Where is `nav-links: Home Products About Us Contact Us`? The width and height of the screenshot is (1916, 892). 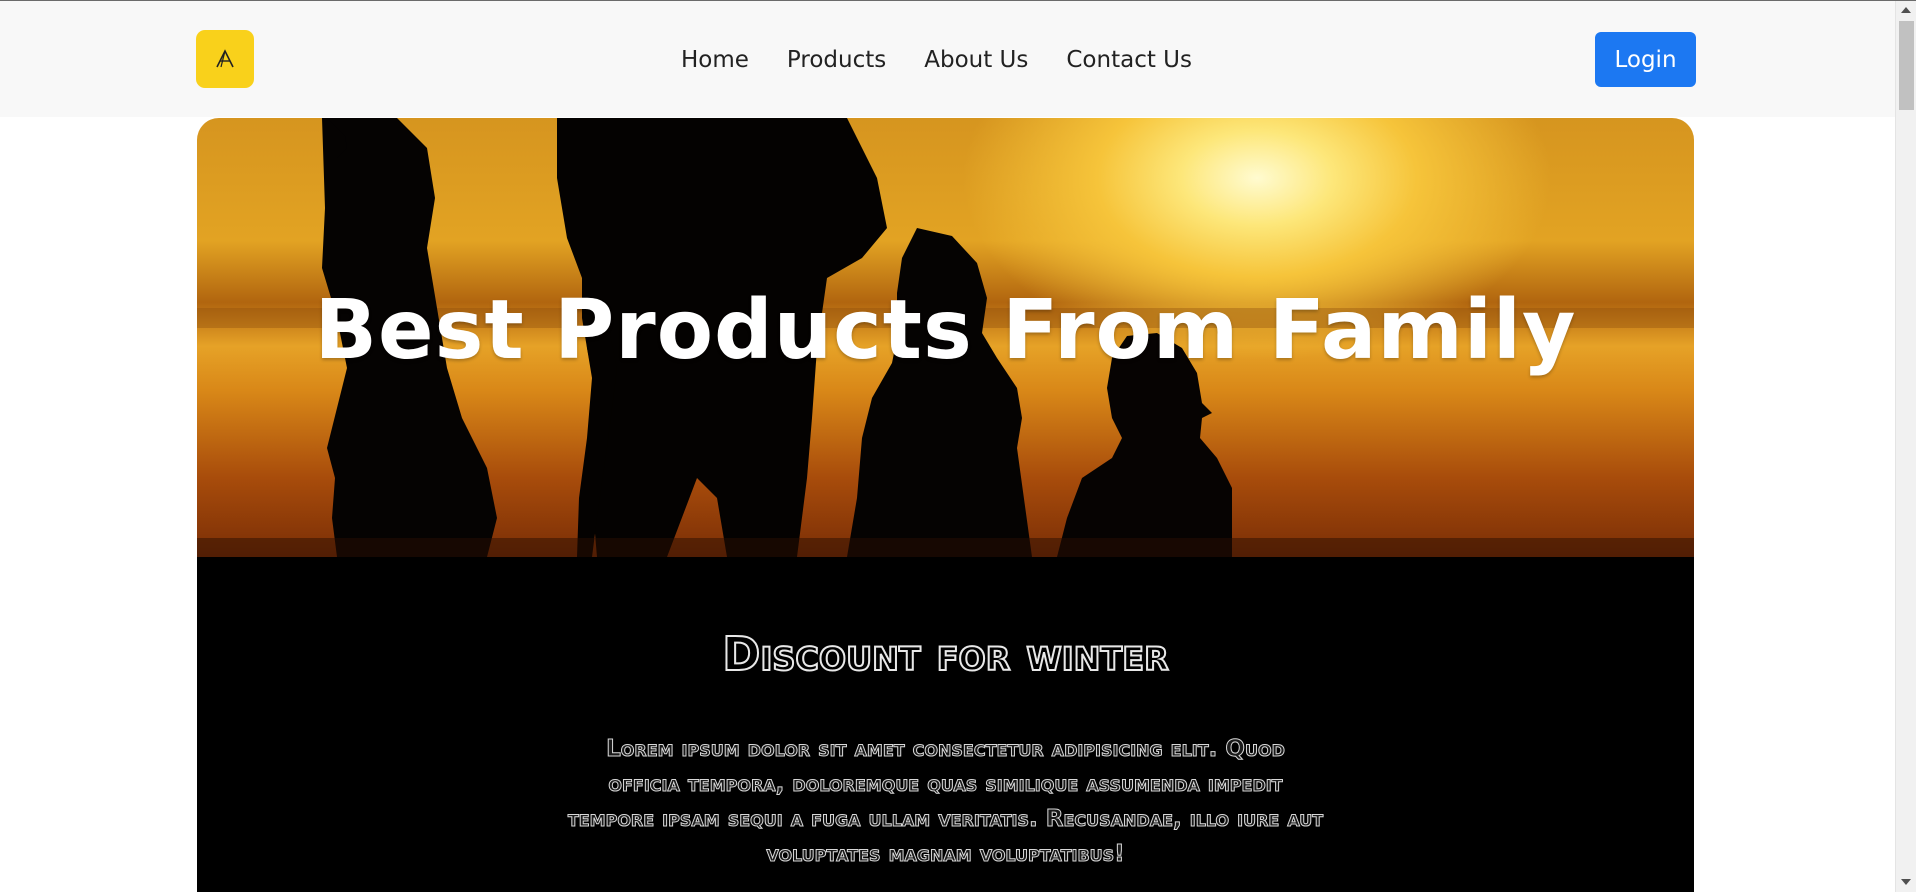
nav-links: Home Products About Us Contact Us is located at coordinates (936, 60).